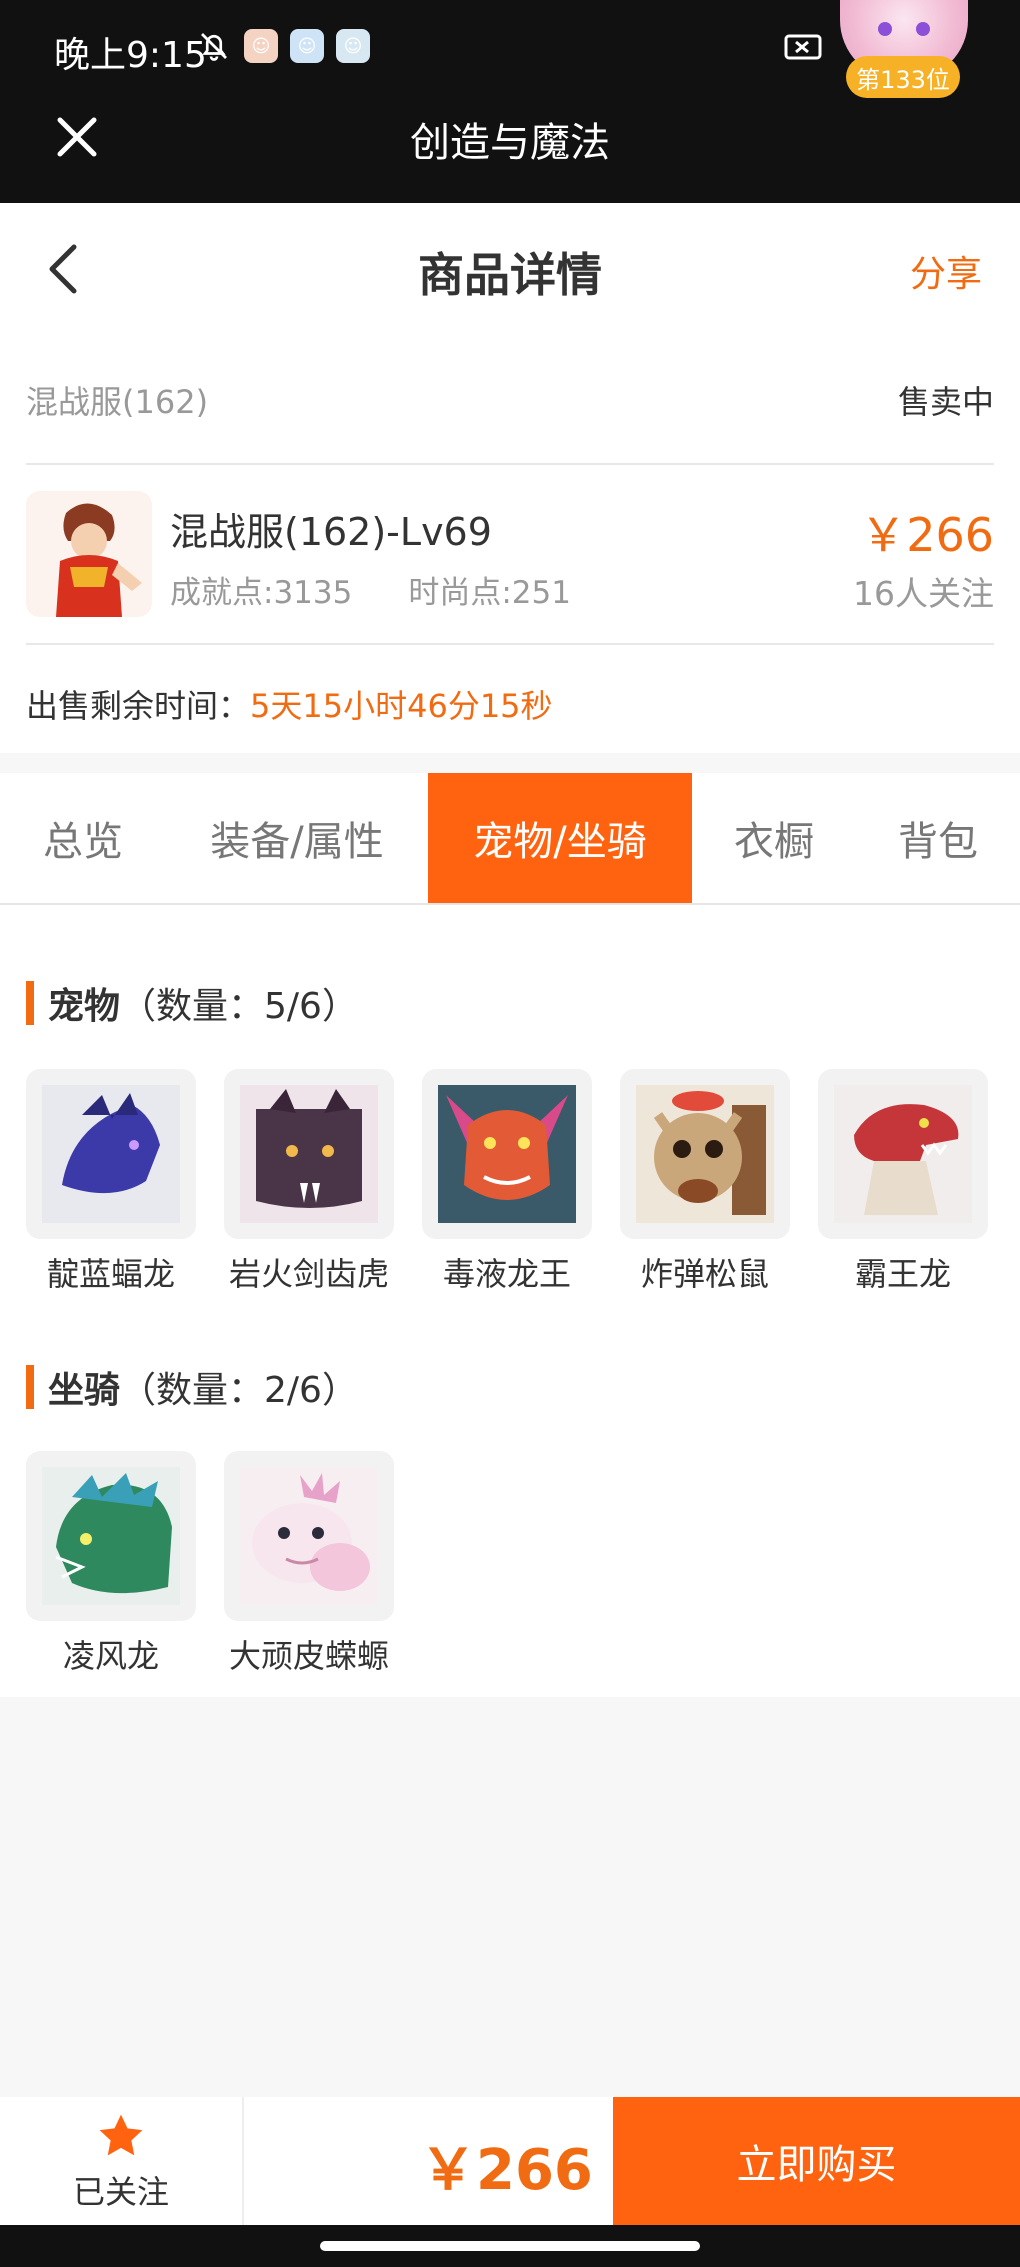 The image size is (1020, 2267). I want to click on nav-bar: 商品详情 分享, so click(510, 268).